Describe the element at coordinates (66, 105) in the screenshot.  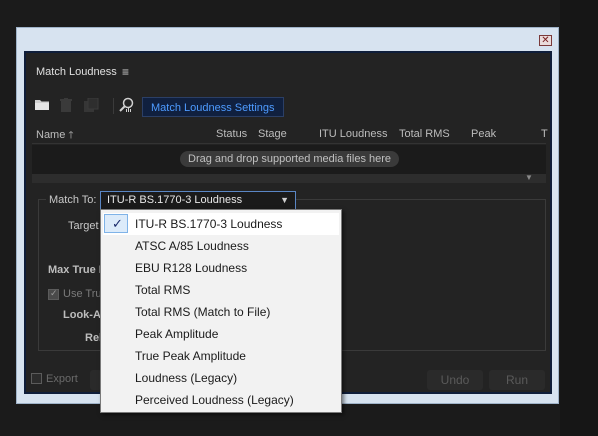
I see `trash-icon` at that location.